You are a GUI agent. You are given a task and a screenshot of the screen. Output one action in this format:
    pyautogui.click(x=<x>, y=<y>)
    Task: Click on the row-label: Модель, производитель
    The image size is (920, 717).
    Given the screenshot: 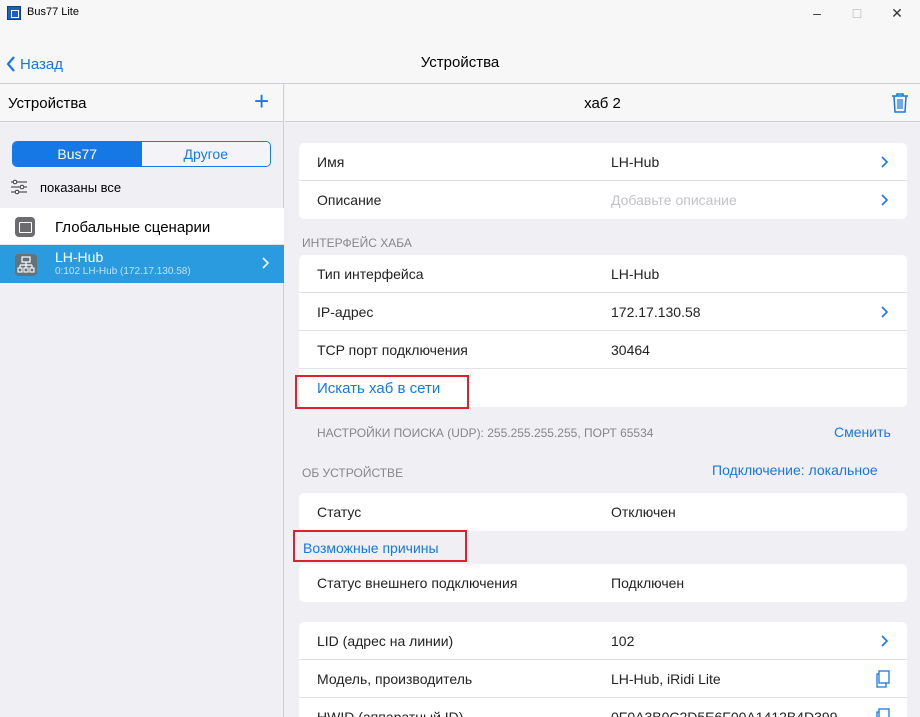 What is the action you would take?
    pyautogui.click(x=395, y=679)
    